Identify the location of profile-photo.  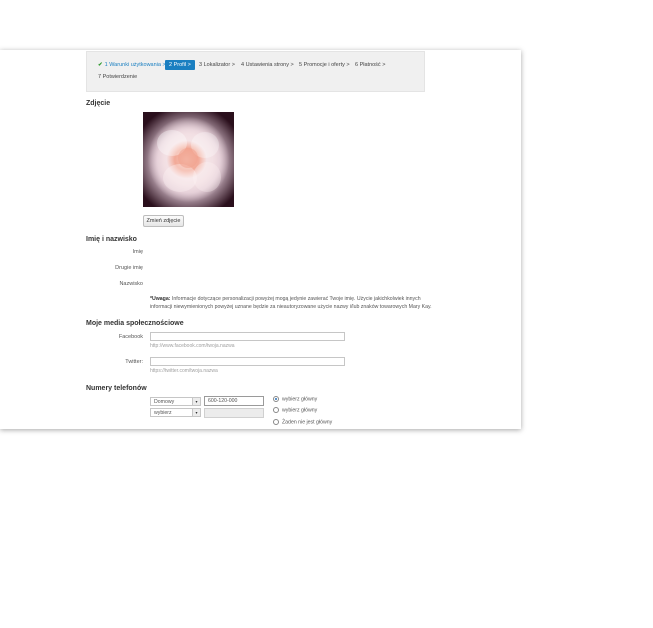
(188, 159).